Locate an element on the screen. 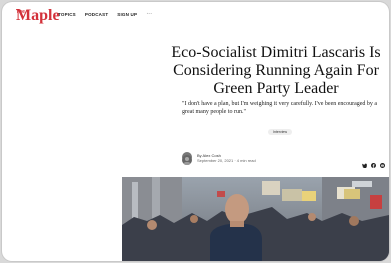  share-bar is located at coordinates (373, 162).